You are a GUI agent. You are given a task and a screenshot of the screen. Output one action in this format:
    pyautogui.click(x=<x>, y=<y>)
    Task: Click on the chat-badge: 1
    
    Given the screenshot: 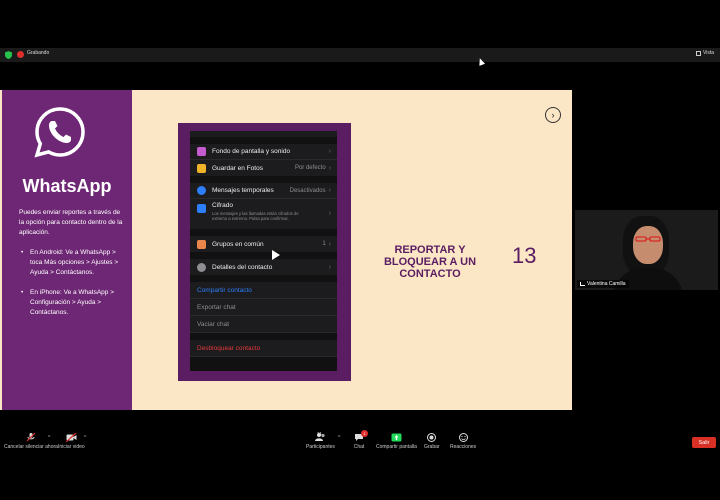 What is the action you would take?
    pyautogui.click(x=364, y=433)
    